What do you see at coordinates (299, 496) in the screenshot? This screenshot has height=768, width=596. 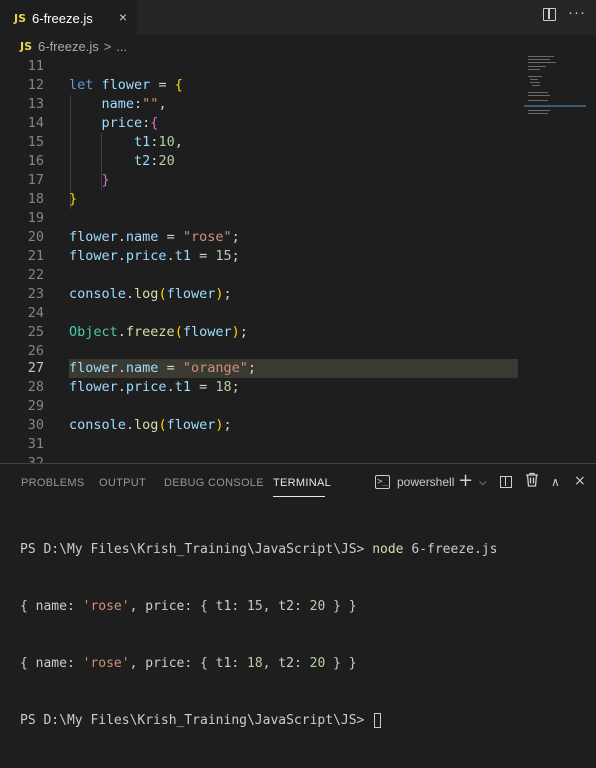 I see `active-tab-indicator` at bounding box center [299, 496].